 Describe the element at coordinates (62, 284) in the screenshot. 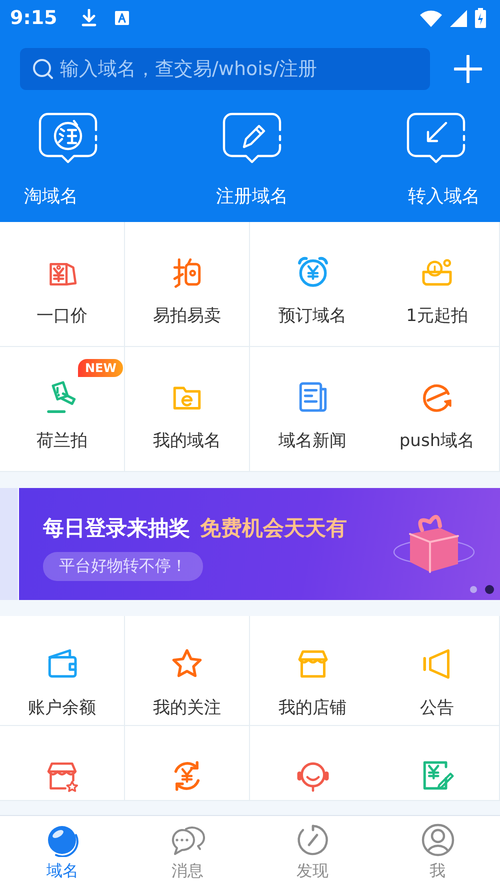

I see `menu-item: 一口价` at that location.